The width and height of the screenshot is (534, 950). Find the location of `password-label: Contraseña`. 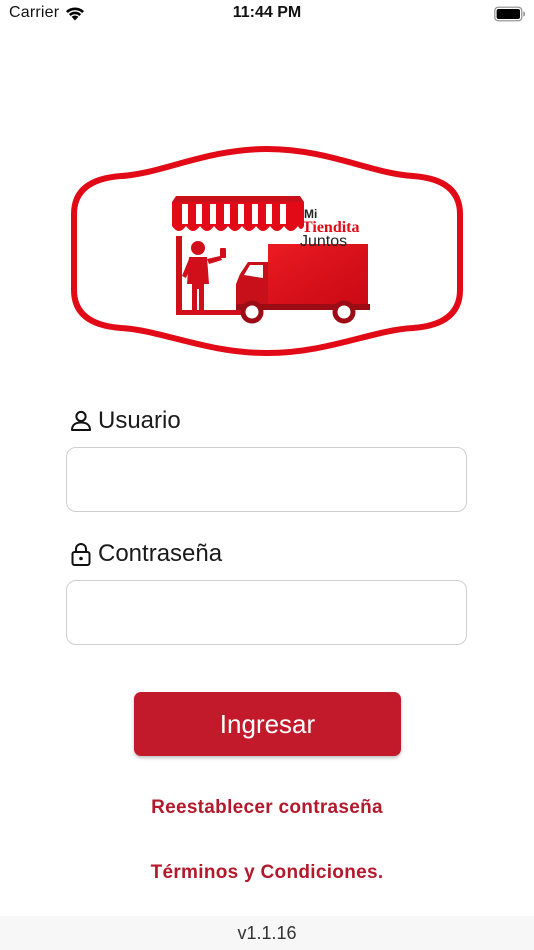

password-label: Contraseña is located at coordinates (145, 554).